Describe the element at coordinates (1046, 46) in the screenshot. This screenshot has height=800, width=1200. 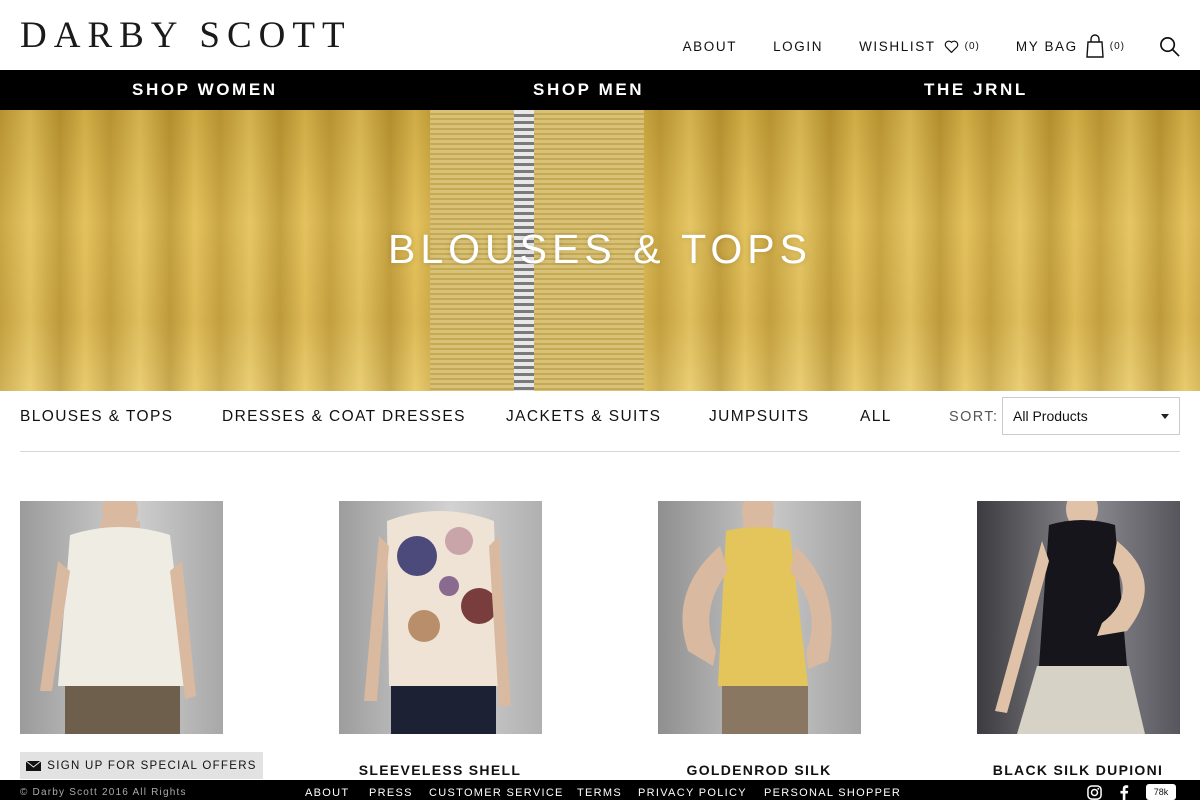
I see `bag-label: MY BAG` at that location.